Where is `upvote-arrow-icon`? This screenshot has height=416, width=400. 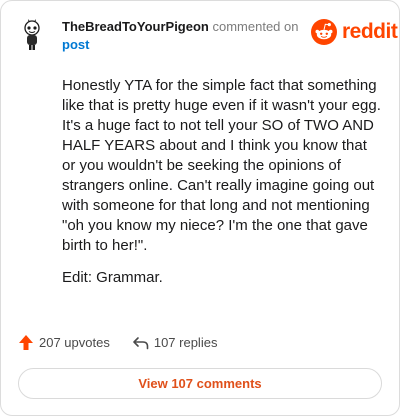
upvote-arrow-icon is located at coordinates (26, 342).